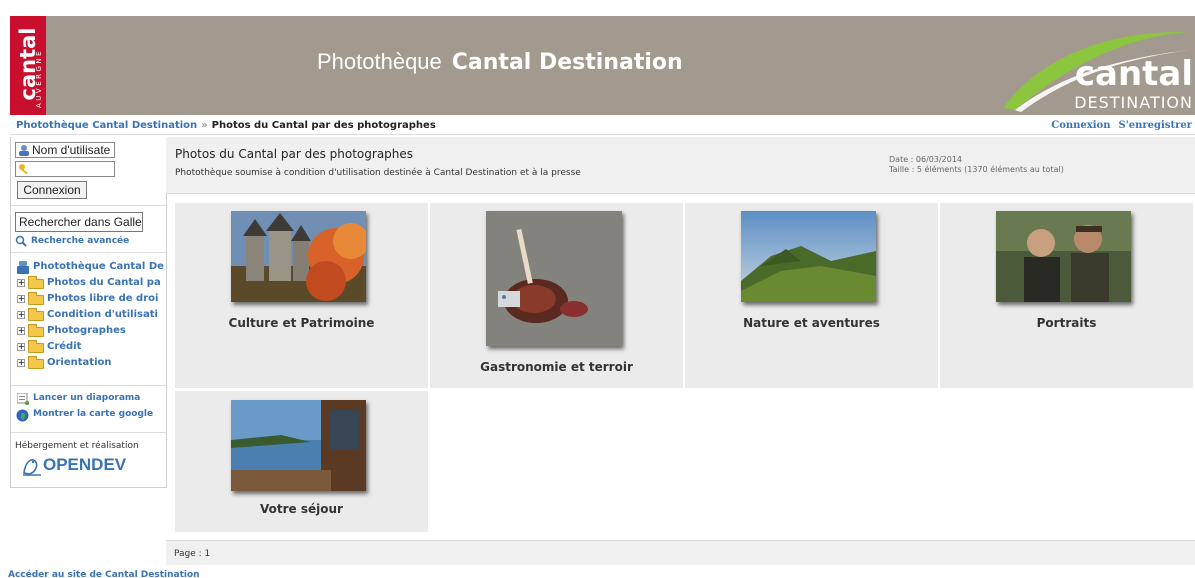  I want to click on hosting-label: Hébergement et réalisation, so click(77, 446).